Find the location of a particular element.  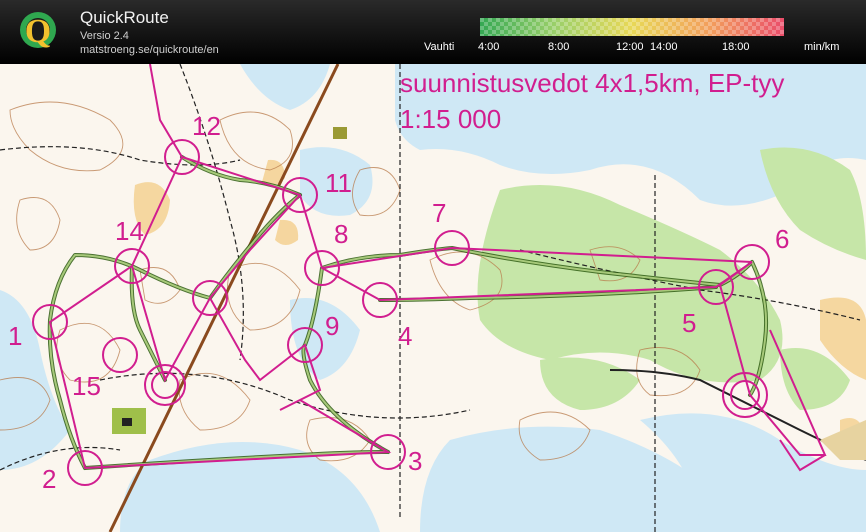

control-label-6: 6 is located at coordinates (782, 239).